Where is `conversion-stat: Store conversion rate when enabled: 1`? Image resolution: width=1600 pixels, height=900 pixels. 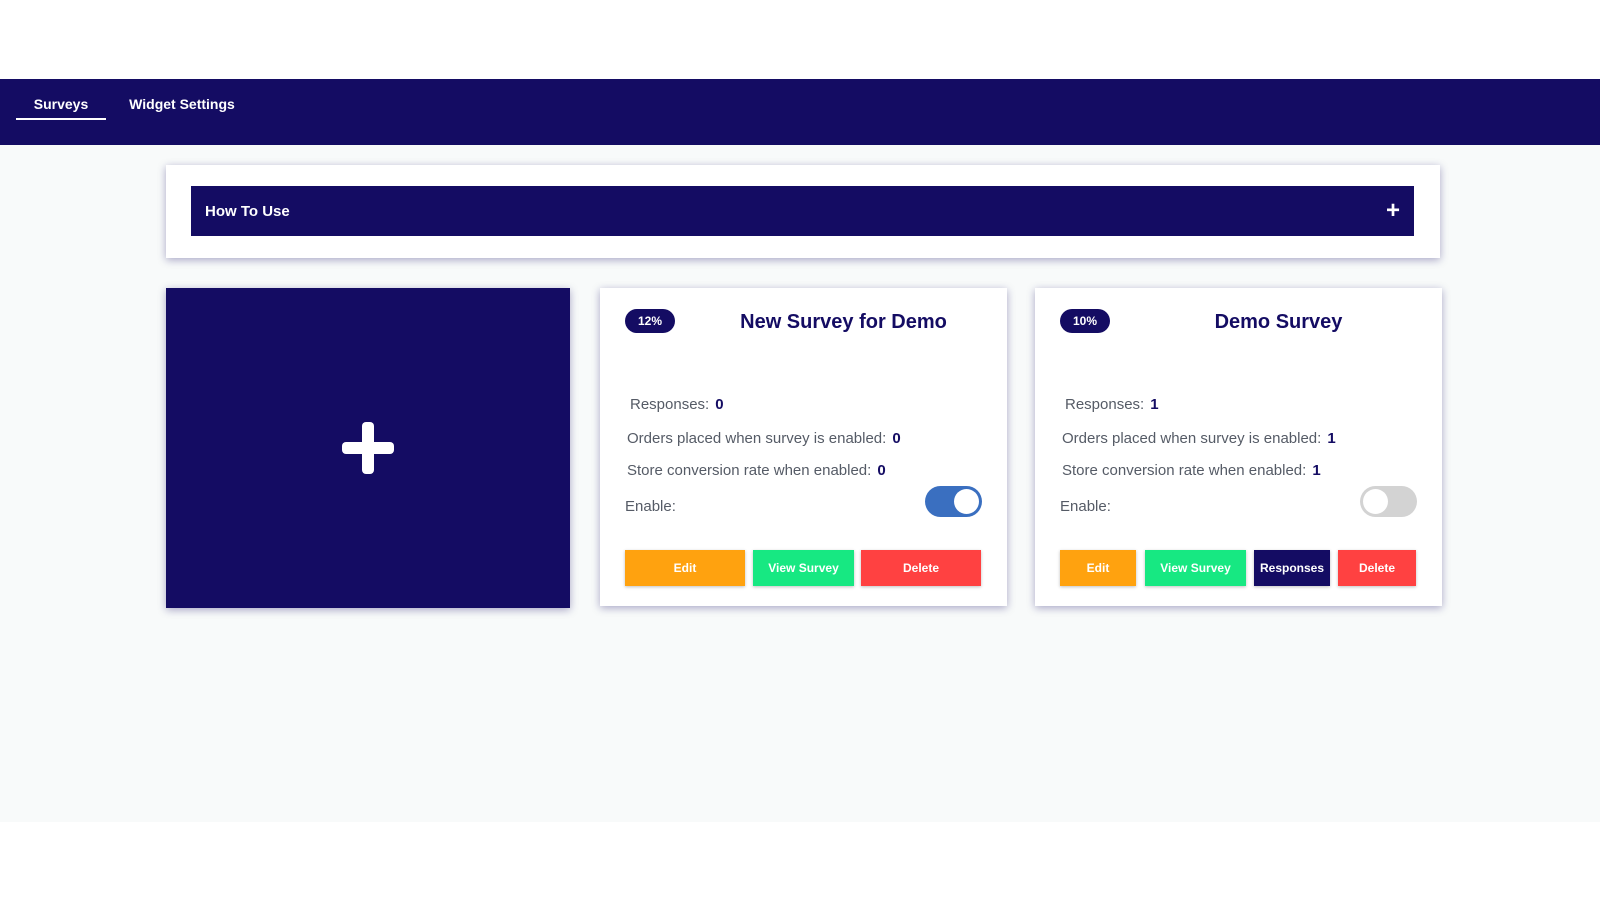
conversion-stat: Store conversion rate when enabled: 1 is located at coordinates (1191, 470).